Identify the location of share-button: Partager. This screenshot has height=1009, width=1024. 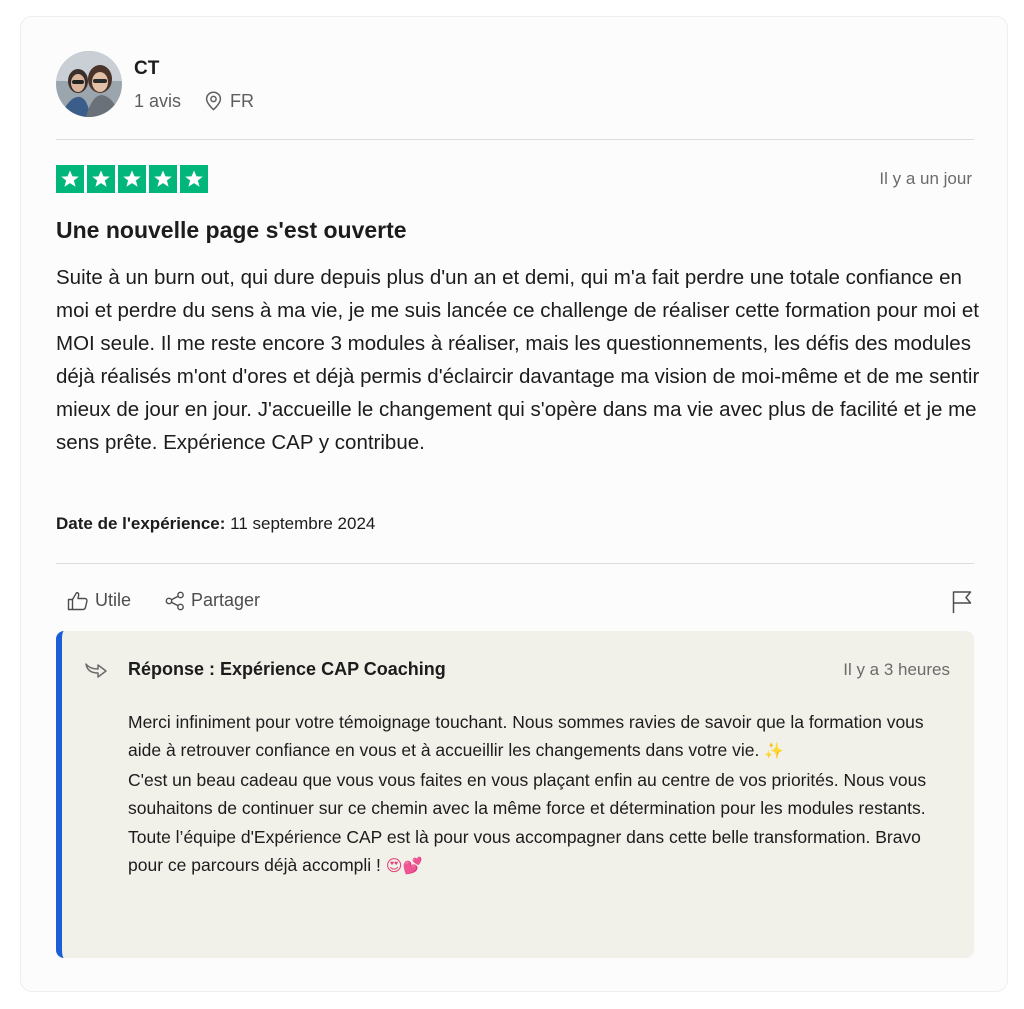
(212, 600).